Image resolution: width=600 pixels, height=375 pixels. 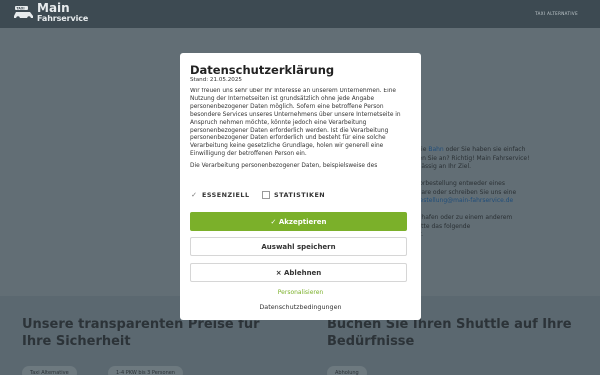 I want to click on hero-text-line: n bitte das folgende, so click(x=500, y=227).